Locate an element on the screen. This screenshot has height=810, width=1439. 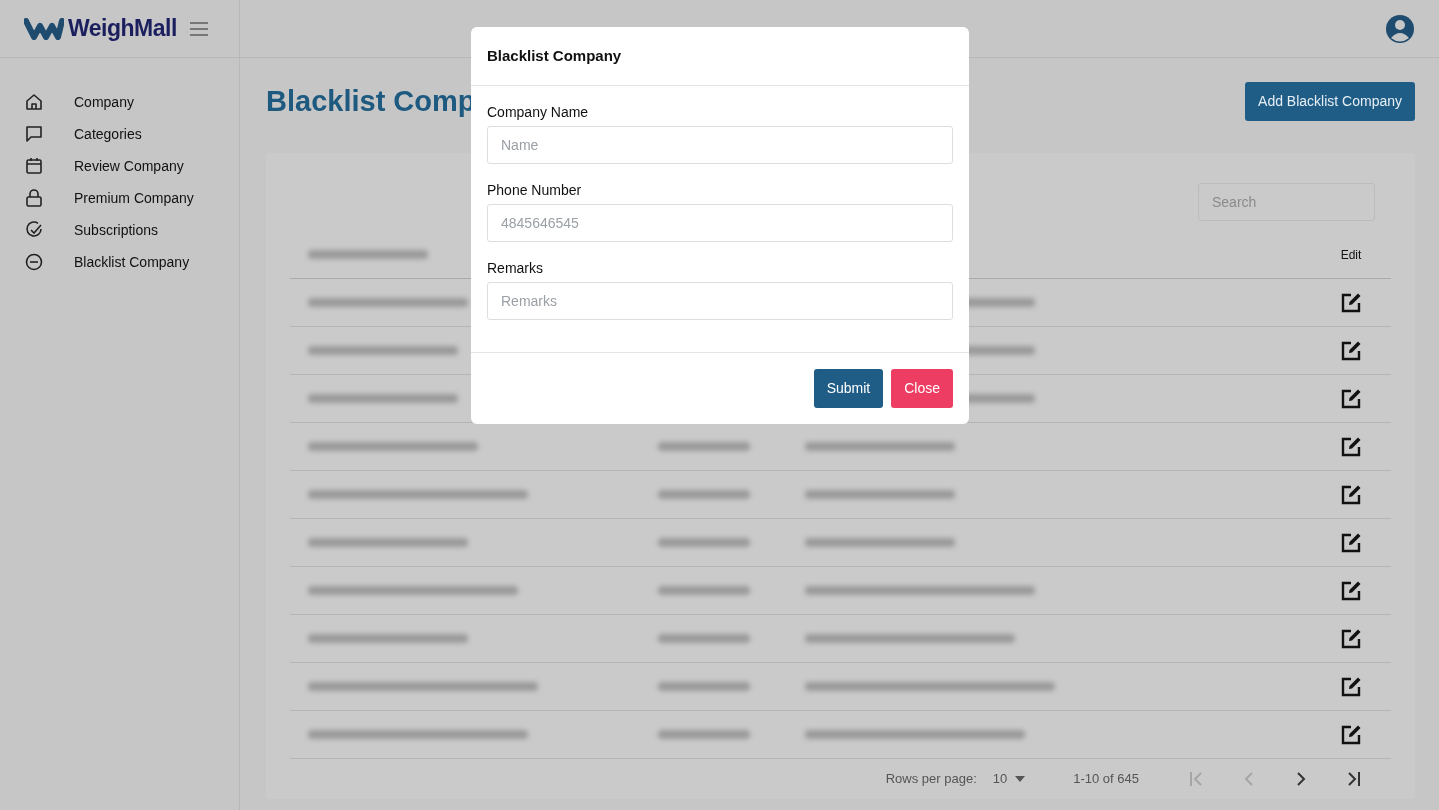
search-field: Search is located at coordinates (1286, 202).